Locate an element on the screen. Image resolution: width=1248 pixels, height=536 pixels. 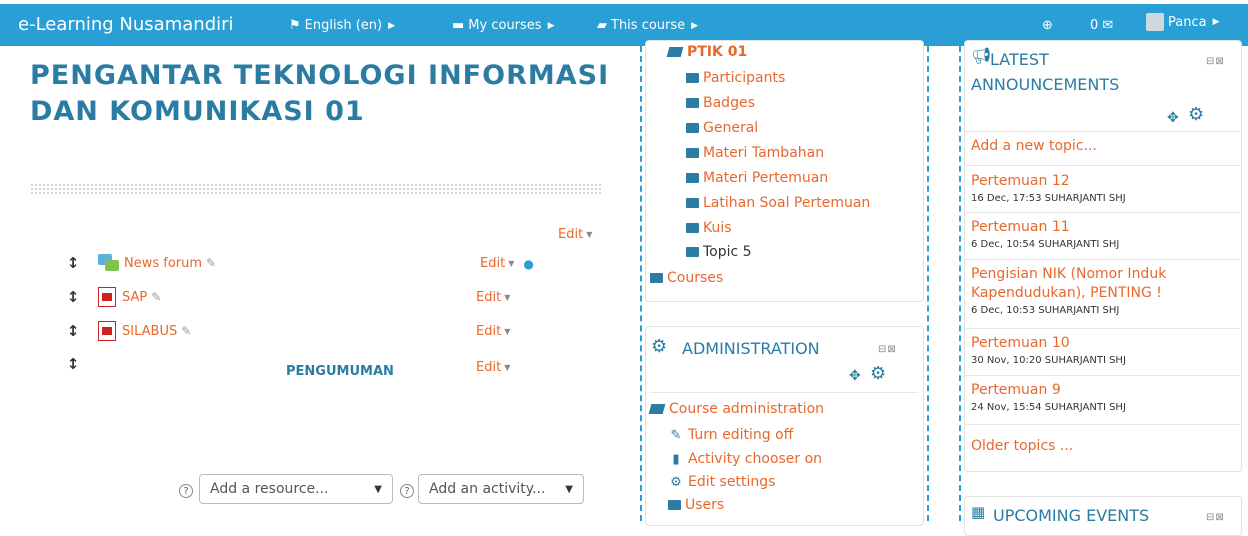
notifications-button: ⊕ is located at coordinates (1047, 25).